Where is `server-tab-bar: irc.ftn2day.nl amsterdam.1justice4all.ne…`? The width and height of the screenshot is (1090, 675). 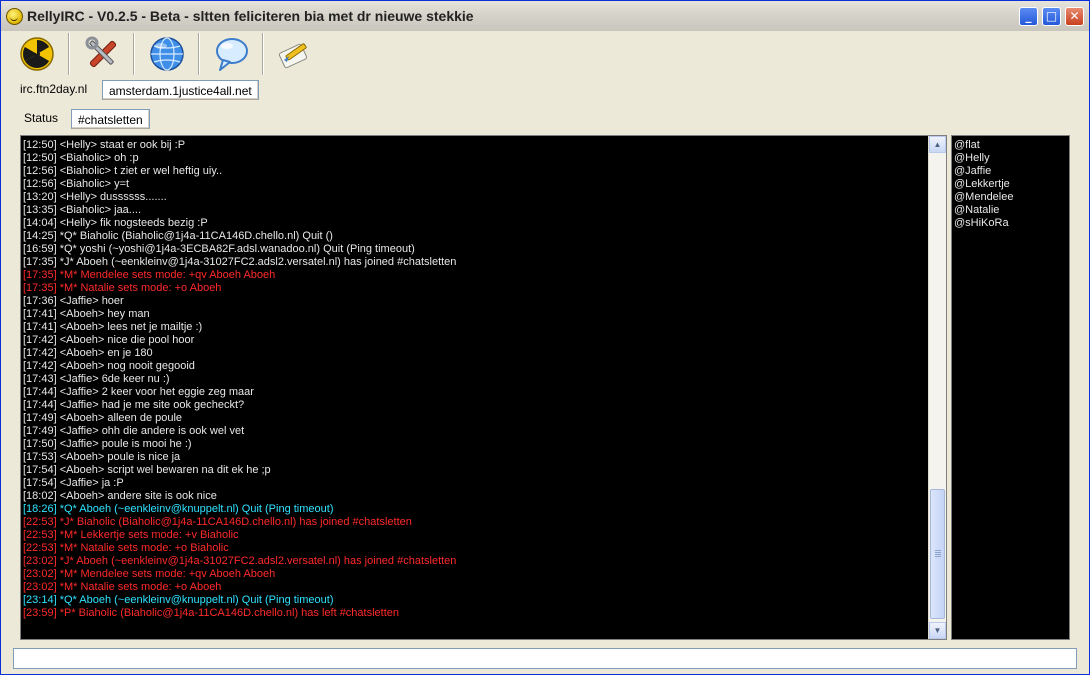
server-tab-bar: irc.ftn2day.nl amsterdam.1justice4all.ne… is located at coordinates (545, 91).